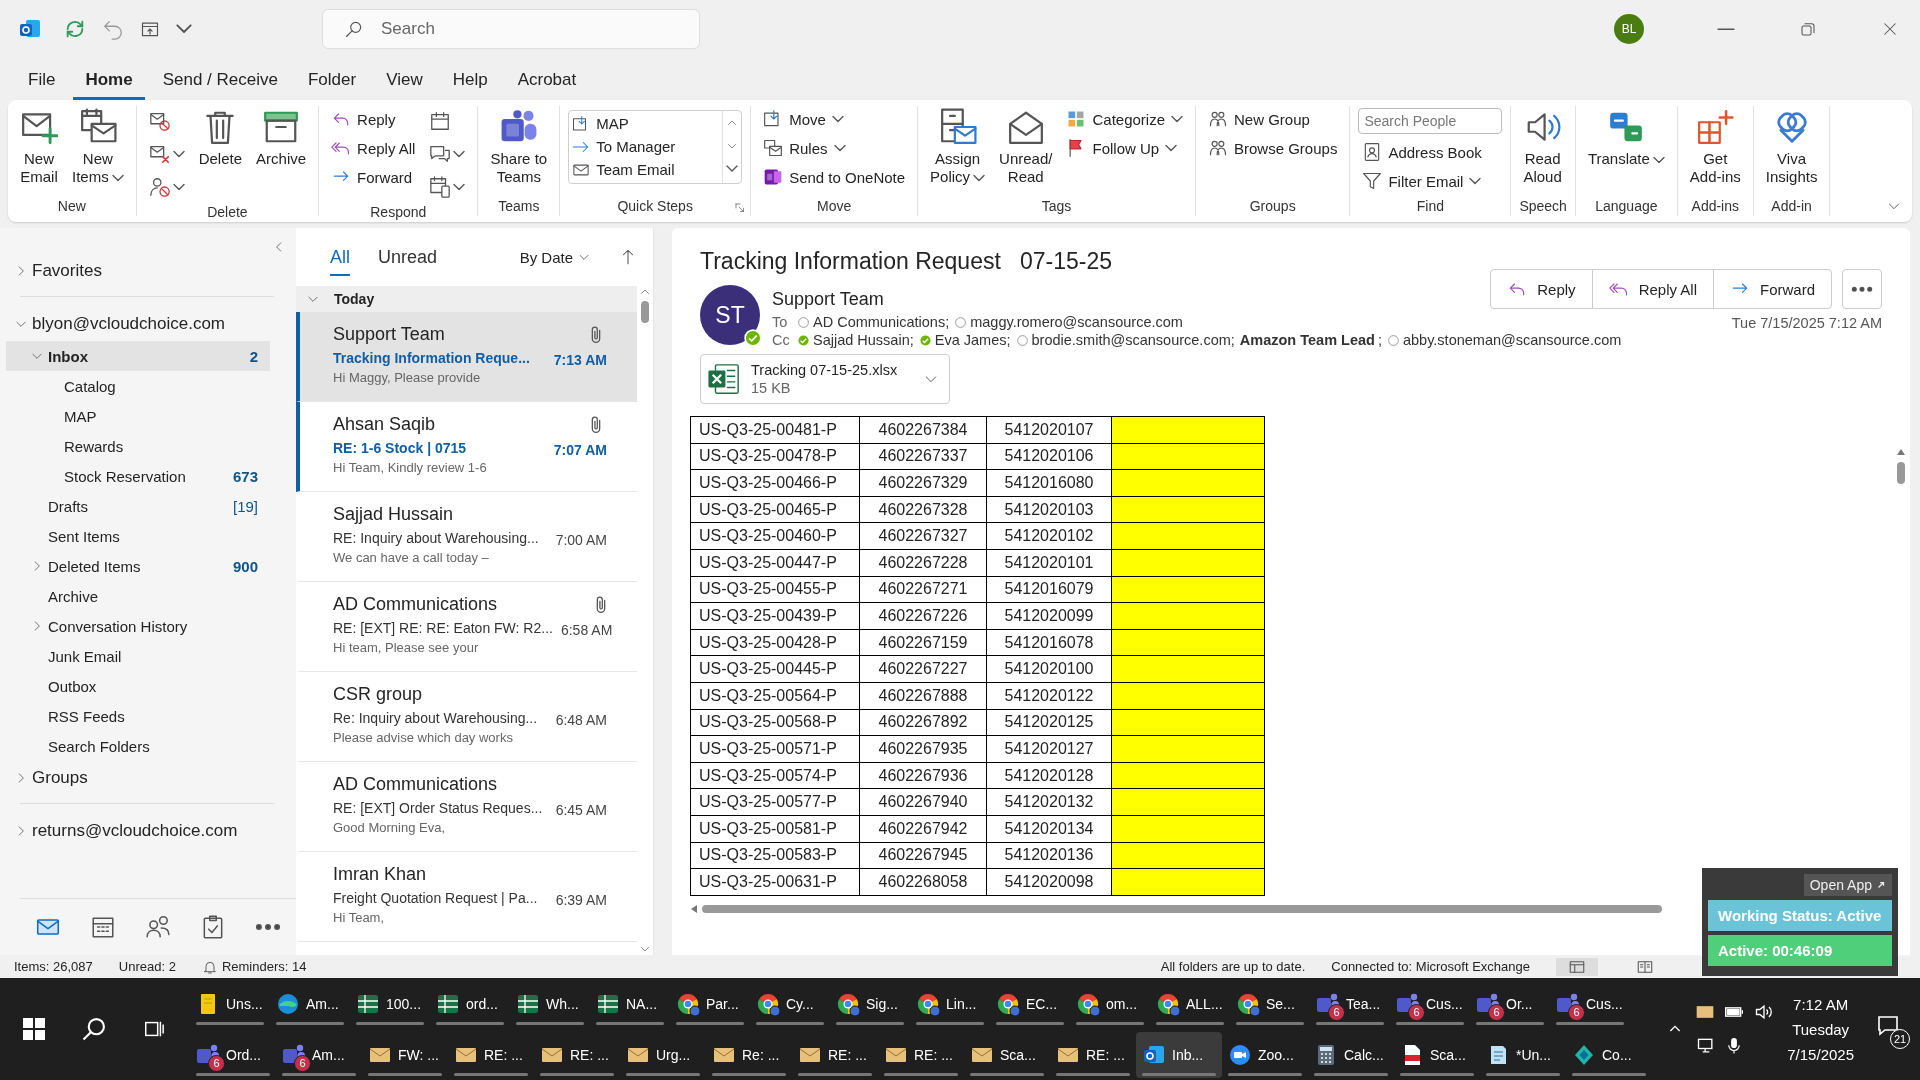 This screenshot has width=1920, height=1080. I want to click on ribbon-button: Read Aloud, so click(1542, 147).